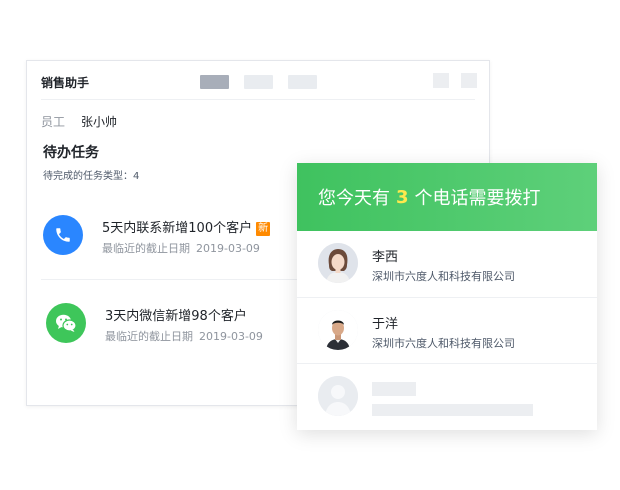  I want to click on task-title: 5天内联系新增100个客户新, so click(186, 226).